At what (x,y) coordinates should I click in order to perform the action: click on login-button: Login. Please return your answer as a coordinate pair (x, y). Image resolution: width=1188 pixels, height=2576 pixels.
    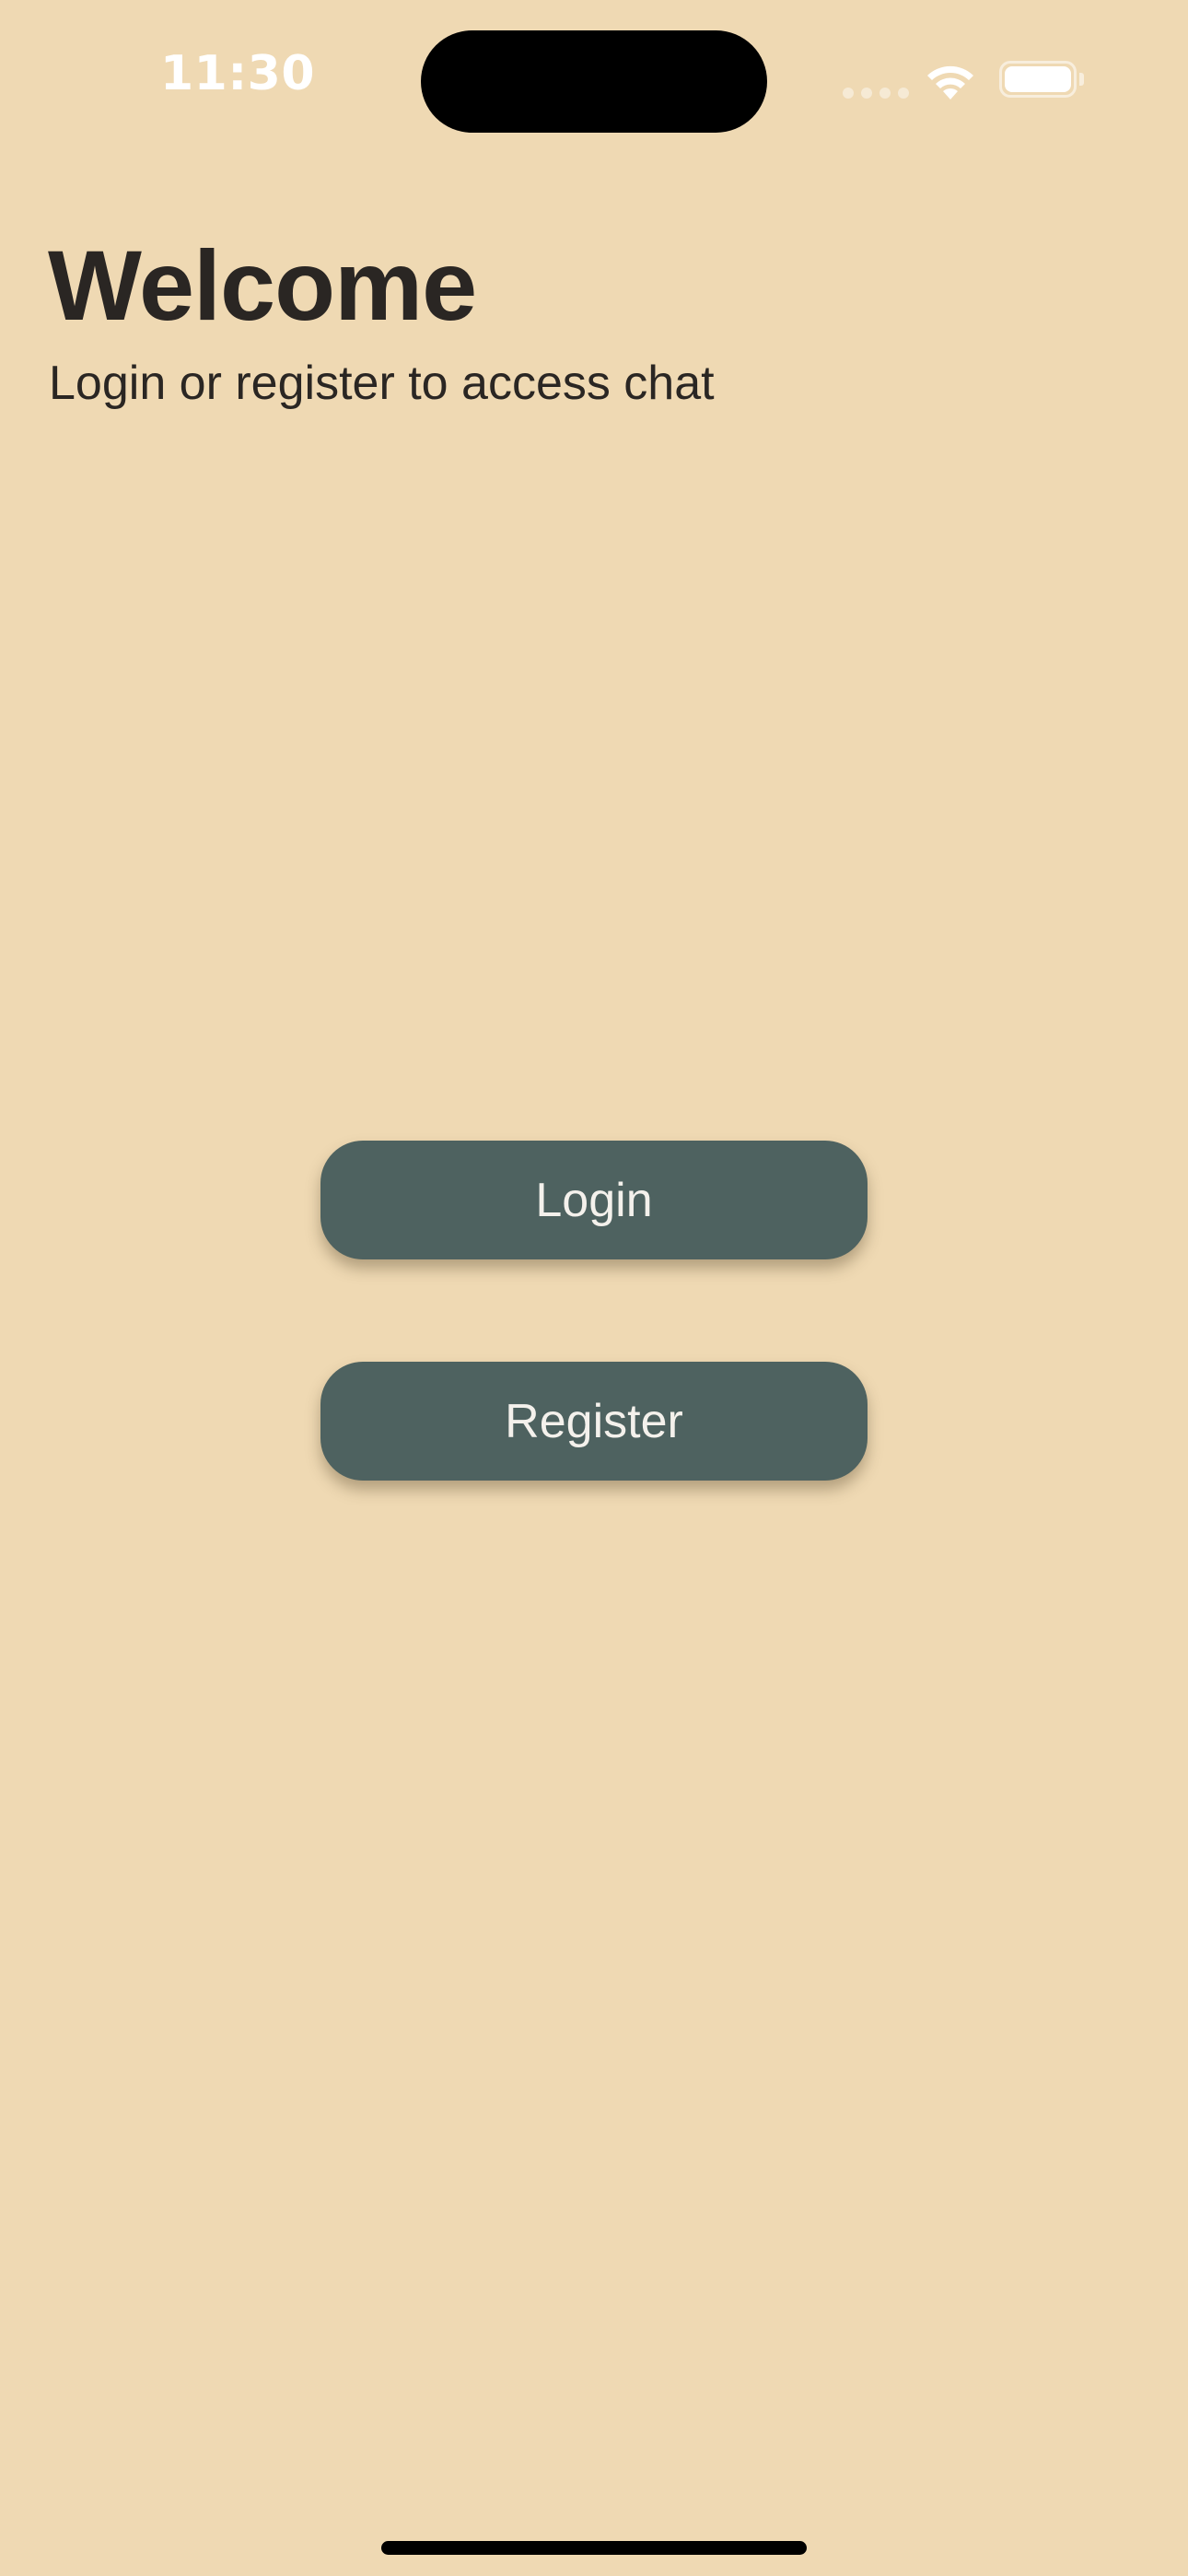
    Looking at the image, I should click on (594, 1200).